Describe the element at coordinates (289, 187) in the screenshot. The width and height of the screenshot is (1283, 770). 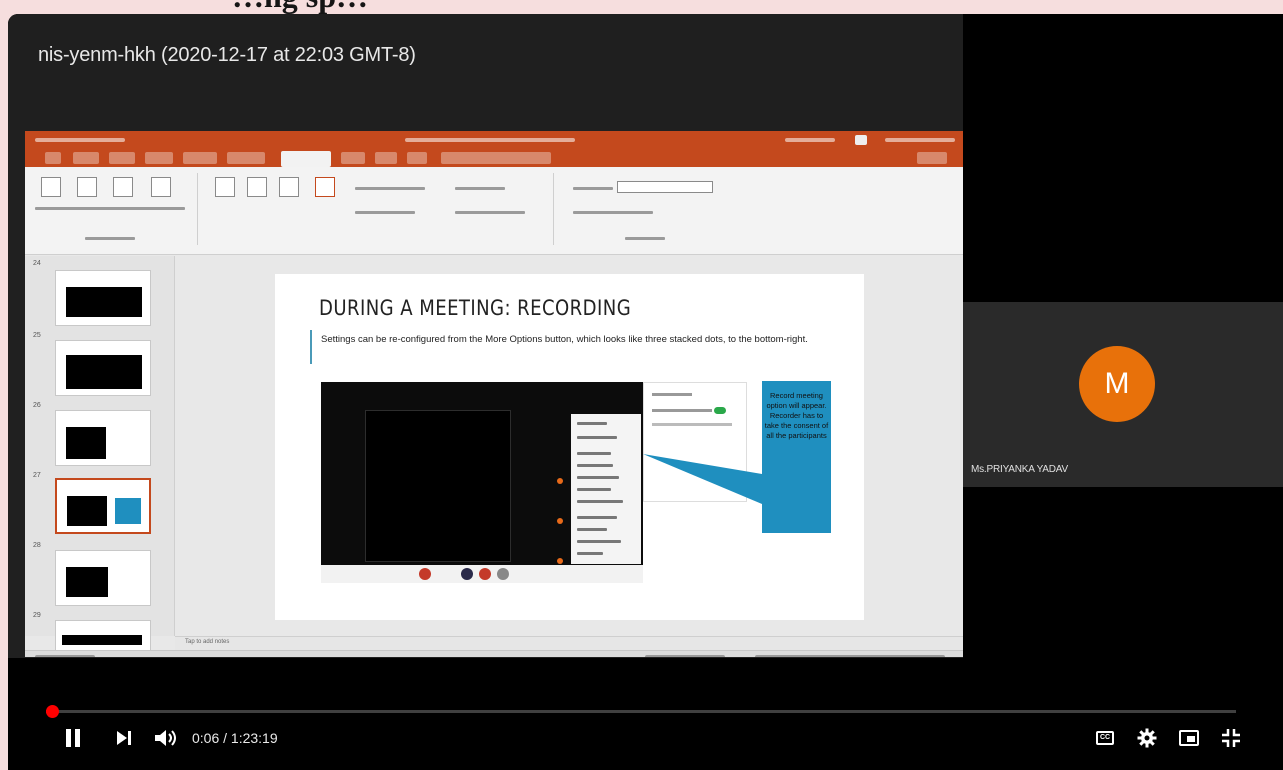
I see `rehearse-timings-icon` at that location.